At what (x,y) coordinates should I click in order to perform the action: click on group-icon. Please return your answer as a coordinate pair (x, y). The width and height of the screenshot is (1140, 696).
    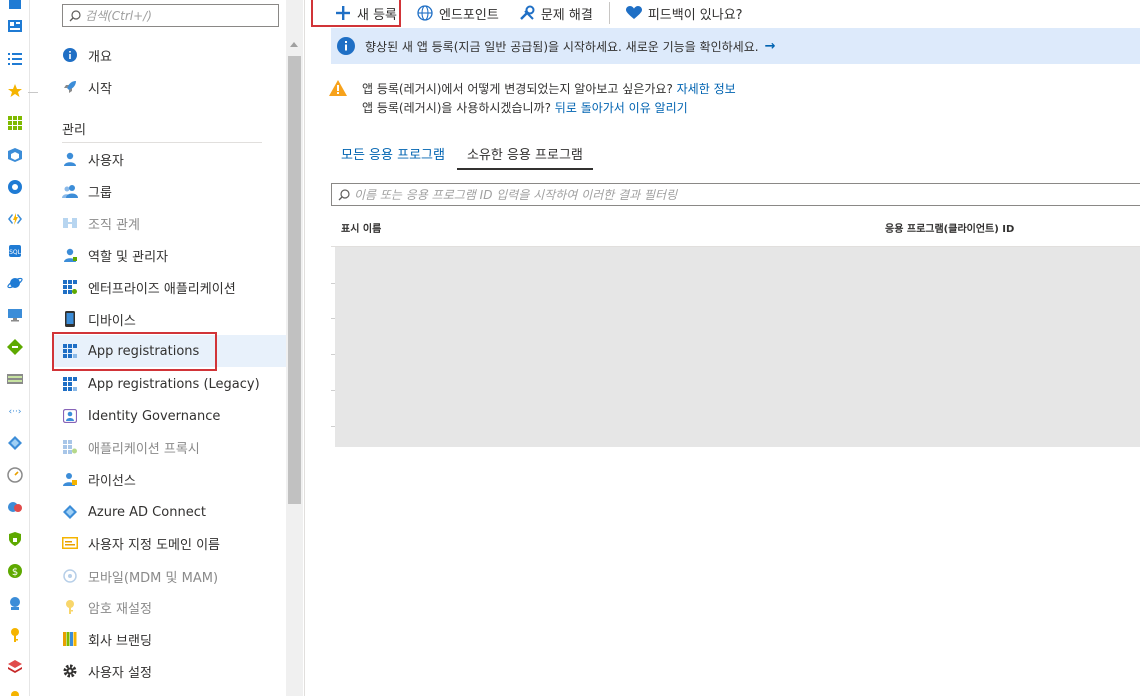
    Looking at the image, I should click on (70, 191).